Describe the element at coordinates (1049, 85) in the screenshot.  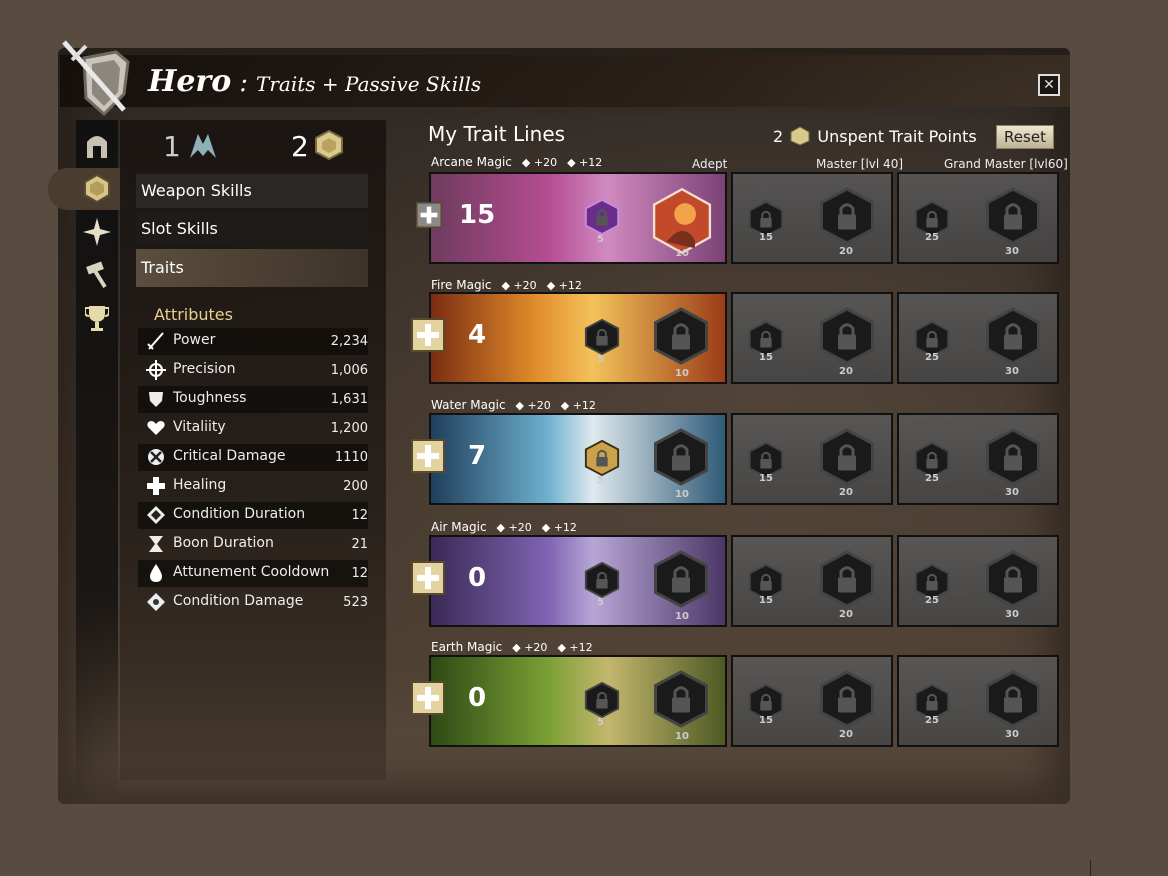
I see `close-button: ✕` at that location.